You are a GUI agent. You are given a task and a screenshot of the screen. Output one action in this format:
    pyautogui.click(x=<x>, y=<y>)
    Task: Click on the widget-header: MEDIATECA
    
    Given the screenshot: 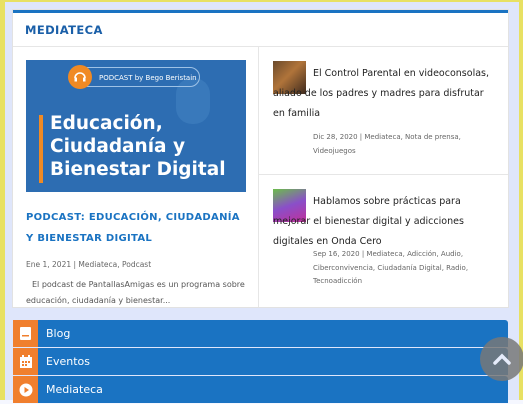 What is the action you would take?
    pyautogui.click(x=260, y=30)
    